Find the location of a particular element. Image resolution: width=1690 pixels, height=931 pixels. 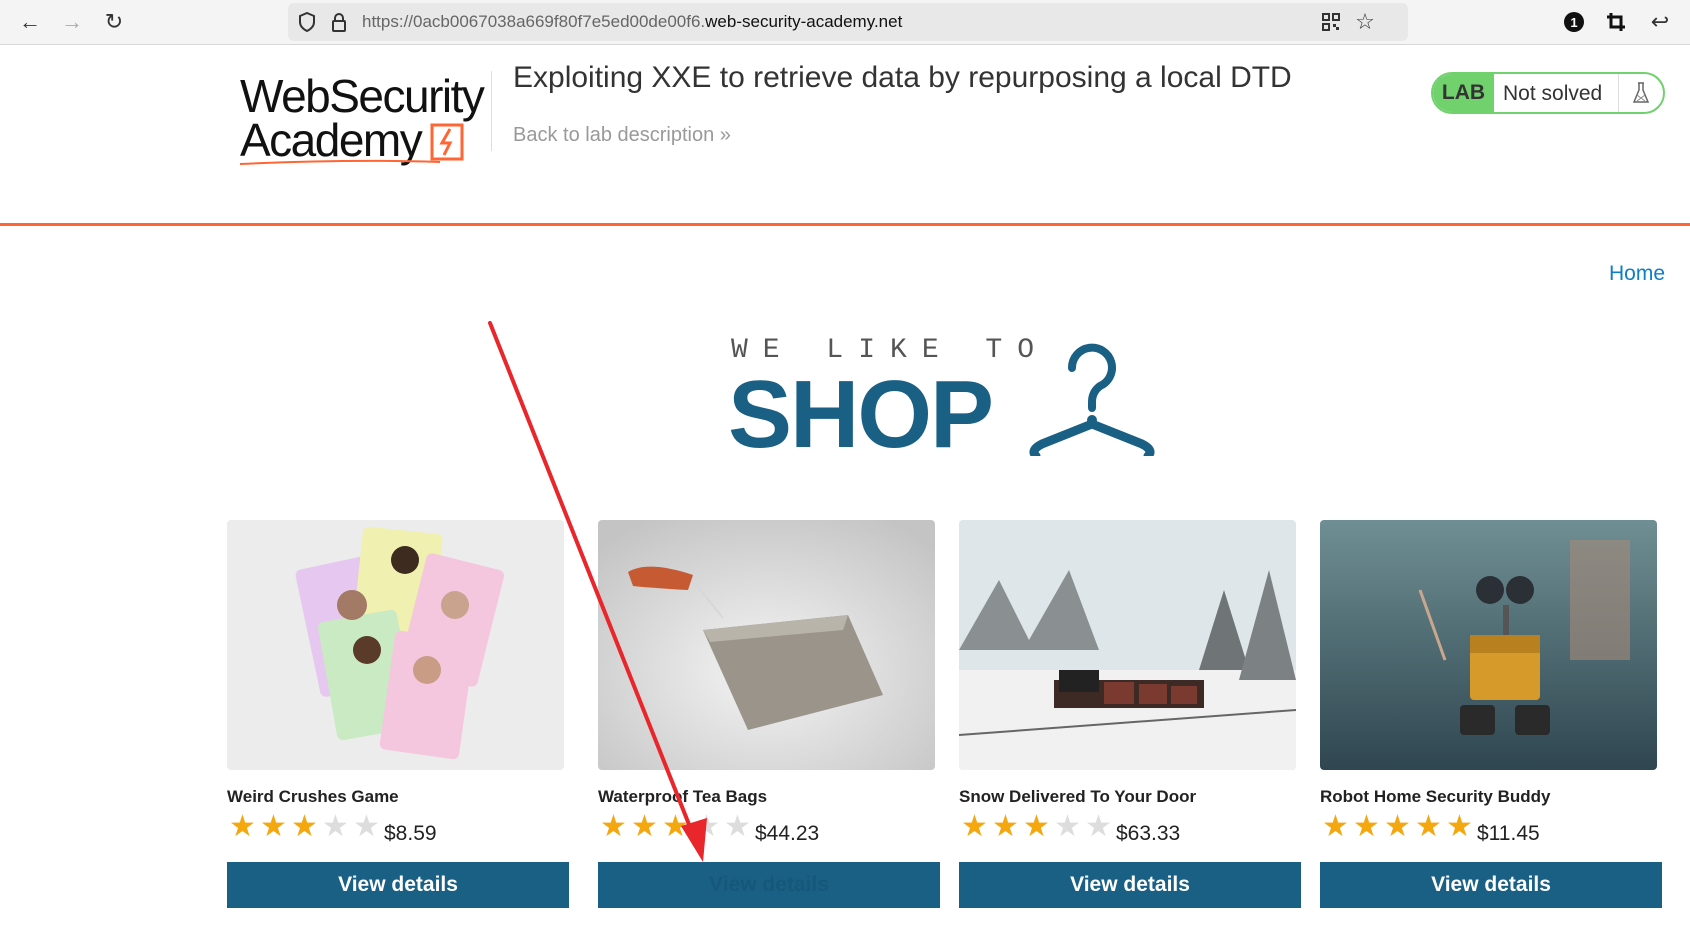

back-arrow-icon: ← is located at coordinates (30, 22).